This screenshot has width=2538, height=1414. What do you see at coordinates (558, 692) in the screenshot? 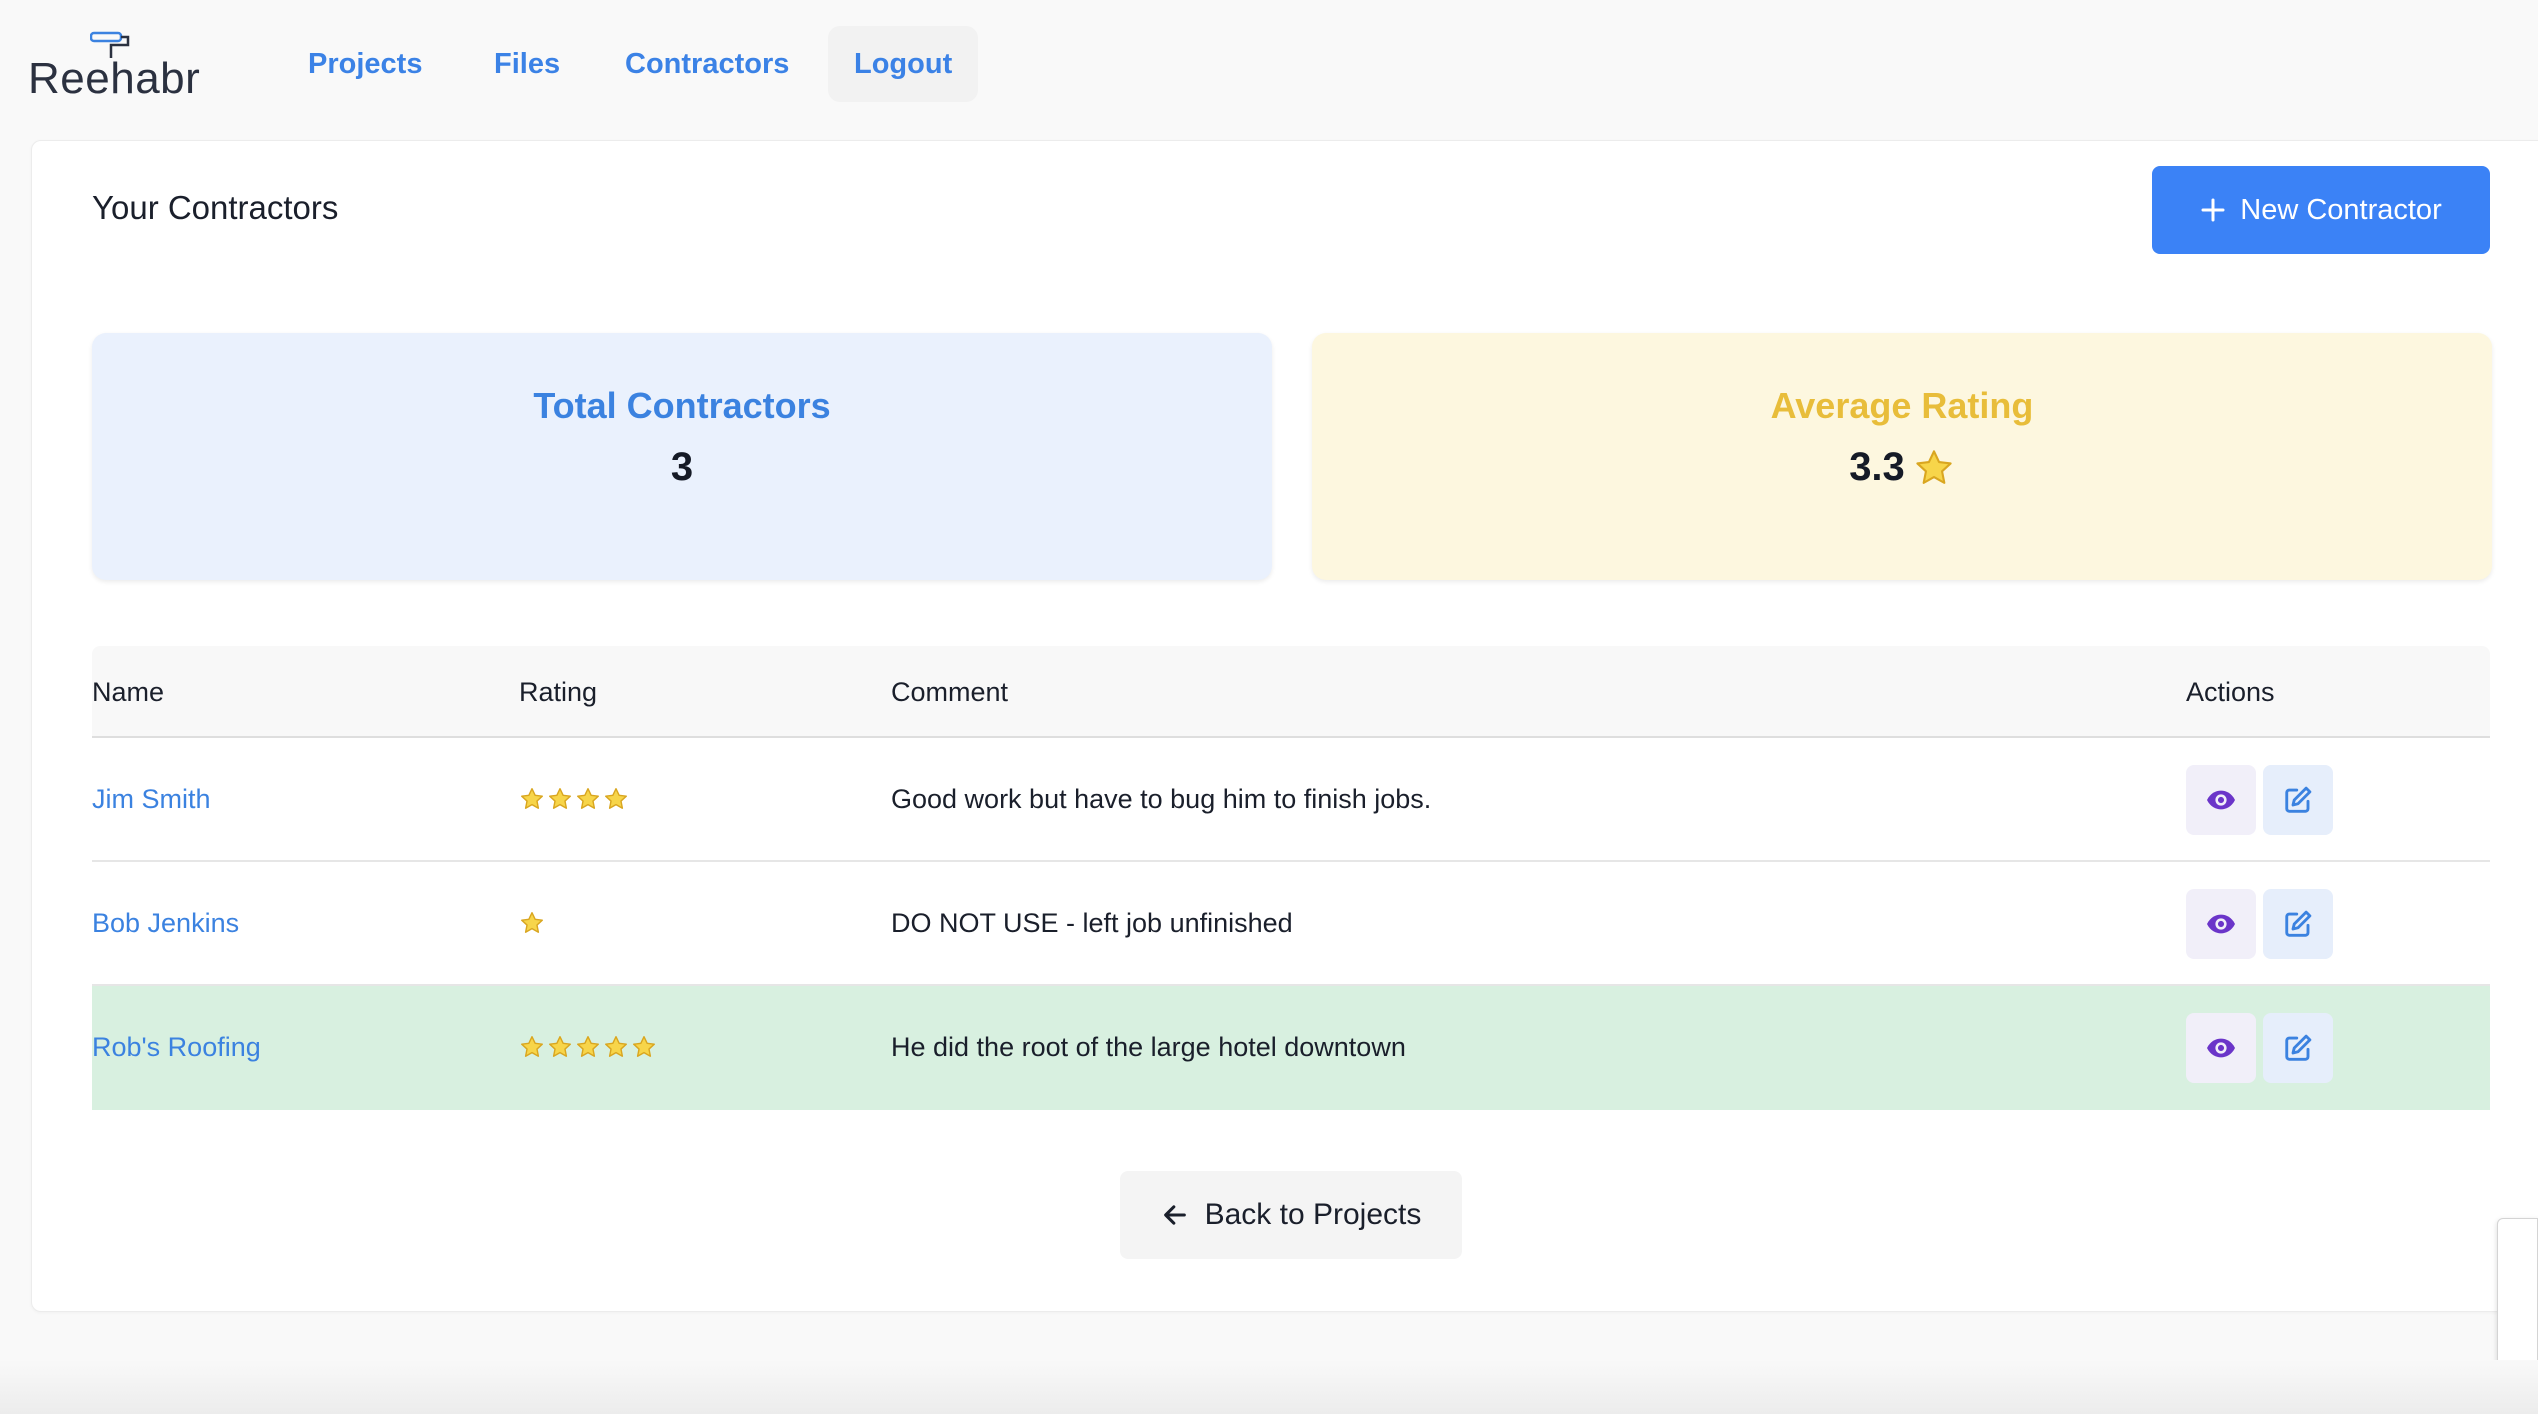
I see `column-header-rating: Rating` at bounding box center [558, 692].